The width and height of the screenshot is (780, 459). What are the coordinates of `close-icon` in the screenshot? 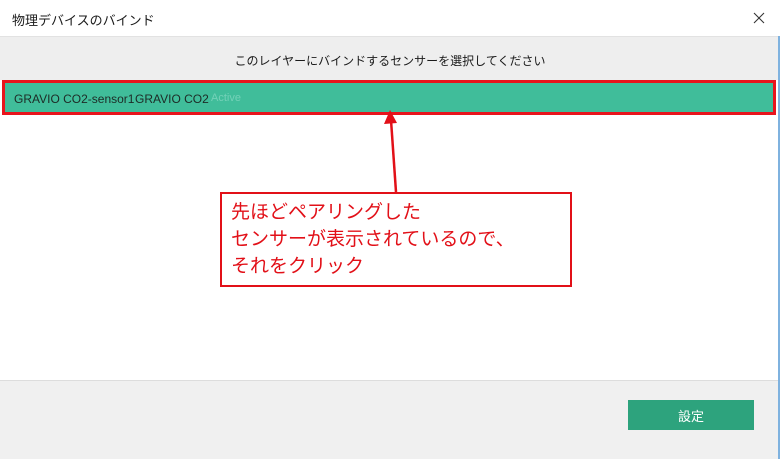 It's located at (759, 18).